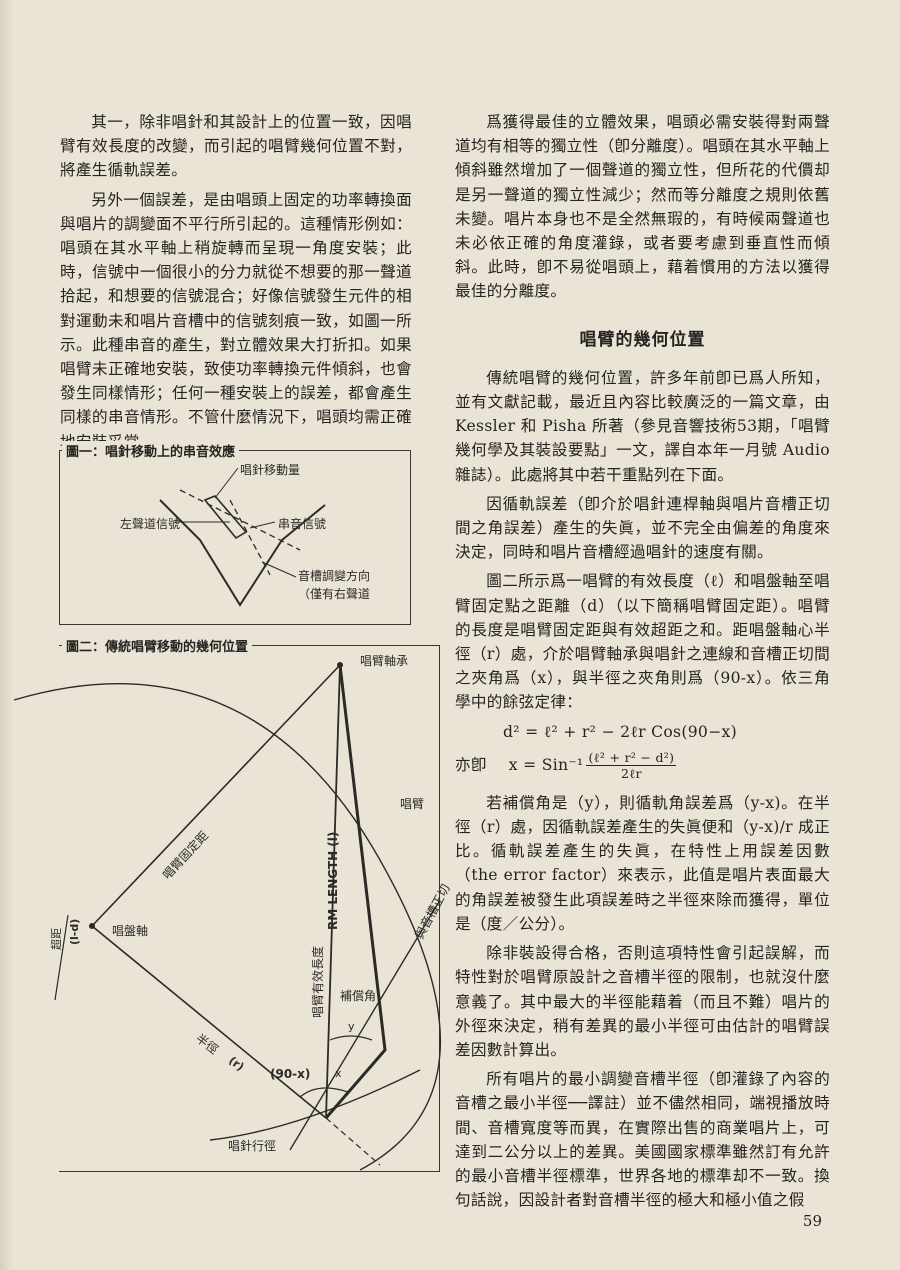  What do you see at coordinates (61, 957) in the screenshot?
I see `overhang-bracket` at bounding box center [61, 957].